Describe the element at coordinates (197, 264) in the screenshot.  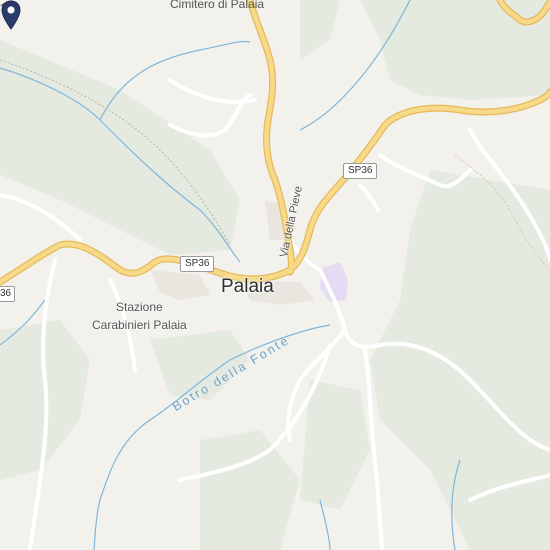
I see `road-shield-sp36-west: SP36` at that location.